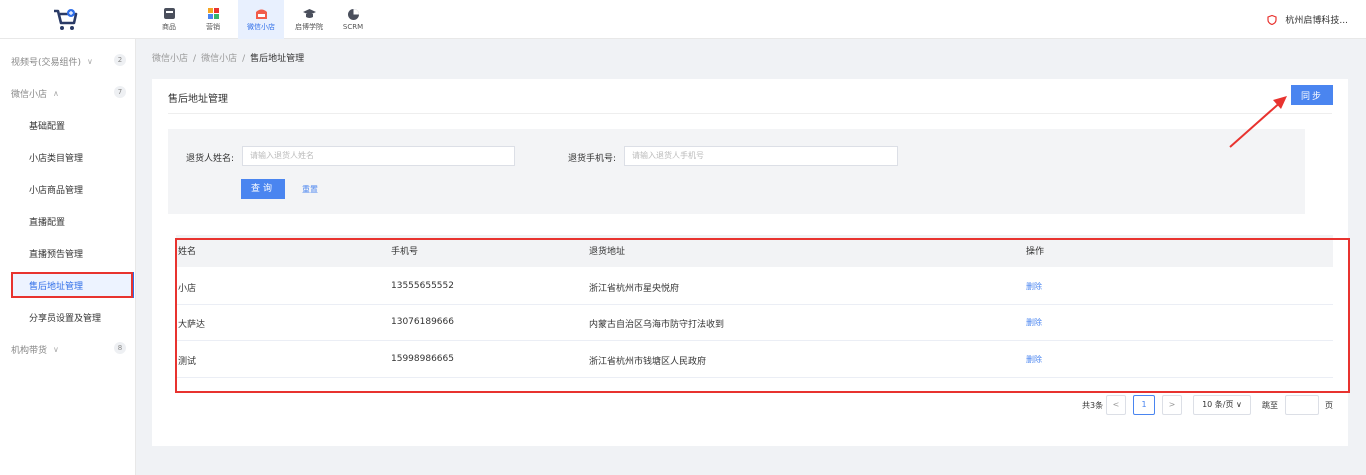  Describe the element at coordinates (56, 158) in the screenshot. I see `sidebar-item-label: 小店类目管理` at that location.